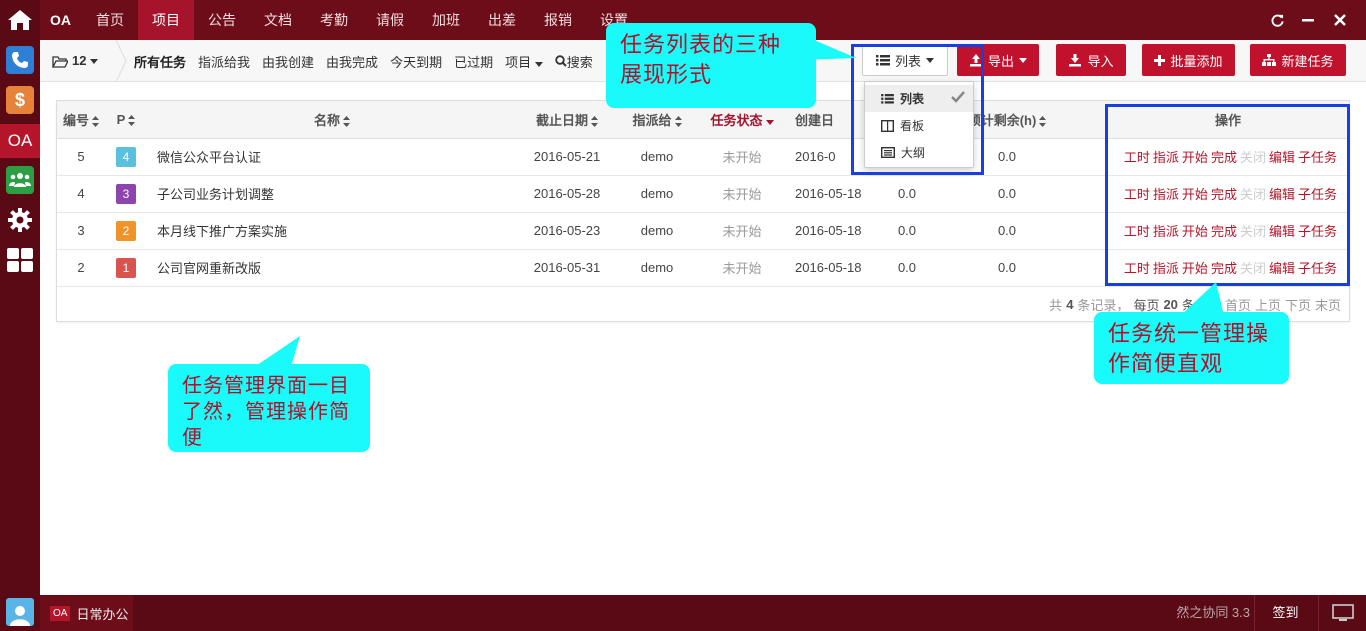 The image size is (1366, 631). What do you see at coordinates (126, 194) in the screenshot?
I see `cell-priority: 3` at bounding box center [126, 194].